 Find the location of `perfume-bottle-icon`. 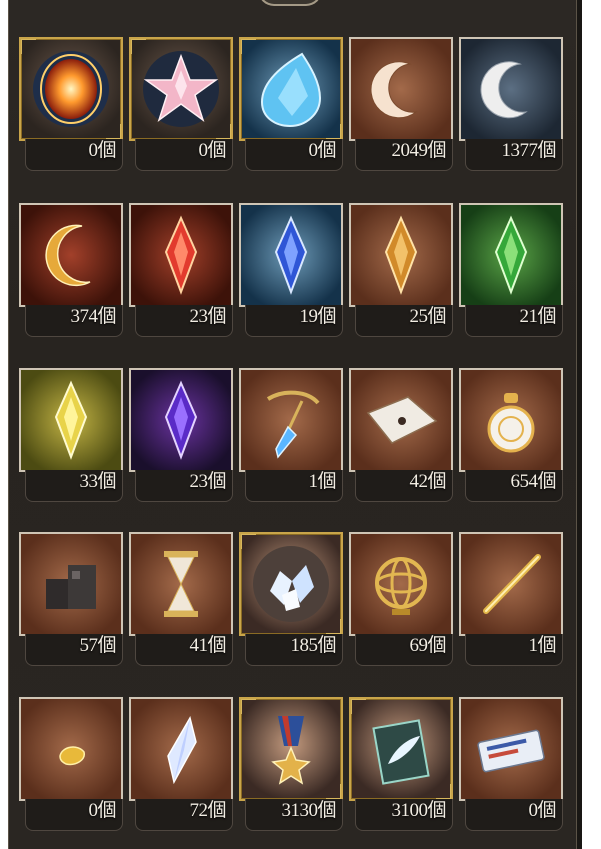

perfume-bottle-icon is located at coordinates (511, 423).